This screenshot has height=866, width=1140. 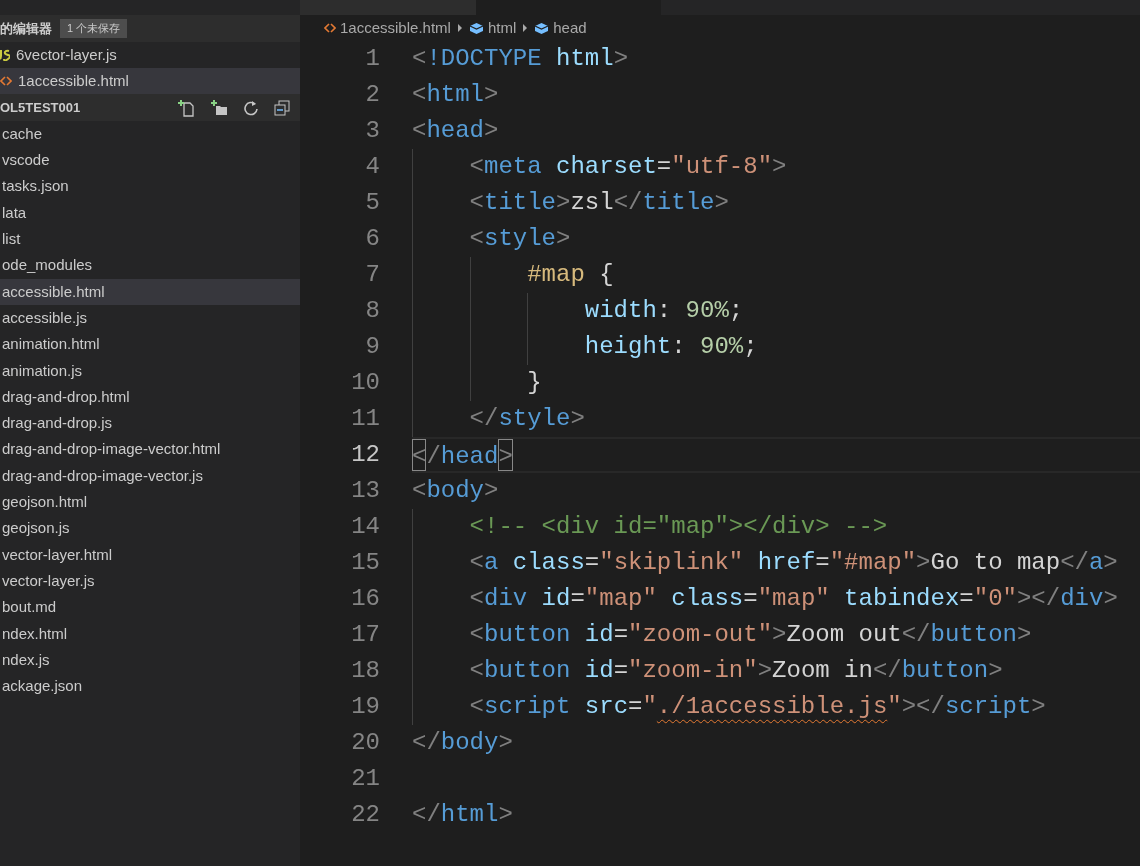 What do you see at coordinates (150, 81) in the screenshot?
I see `open-editor-item: 1accessible.html` at bounding box center [150, 81].